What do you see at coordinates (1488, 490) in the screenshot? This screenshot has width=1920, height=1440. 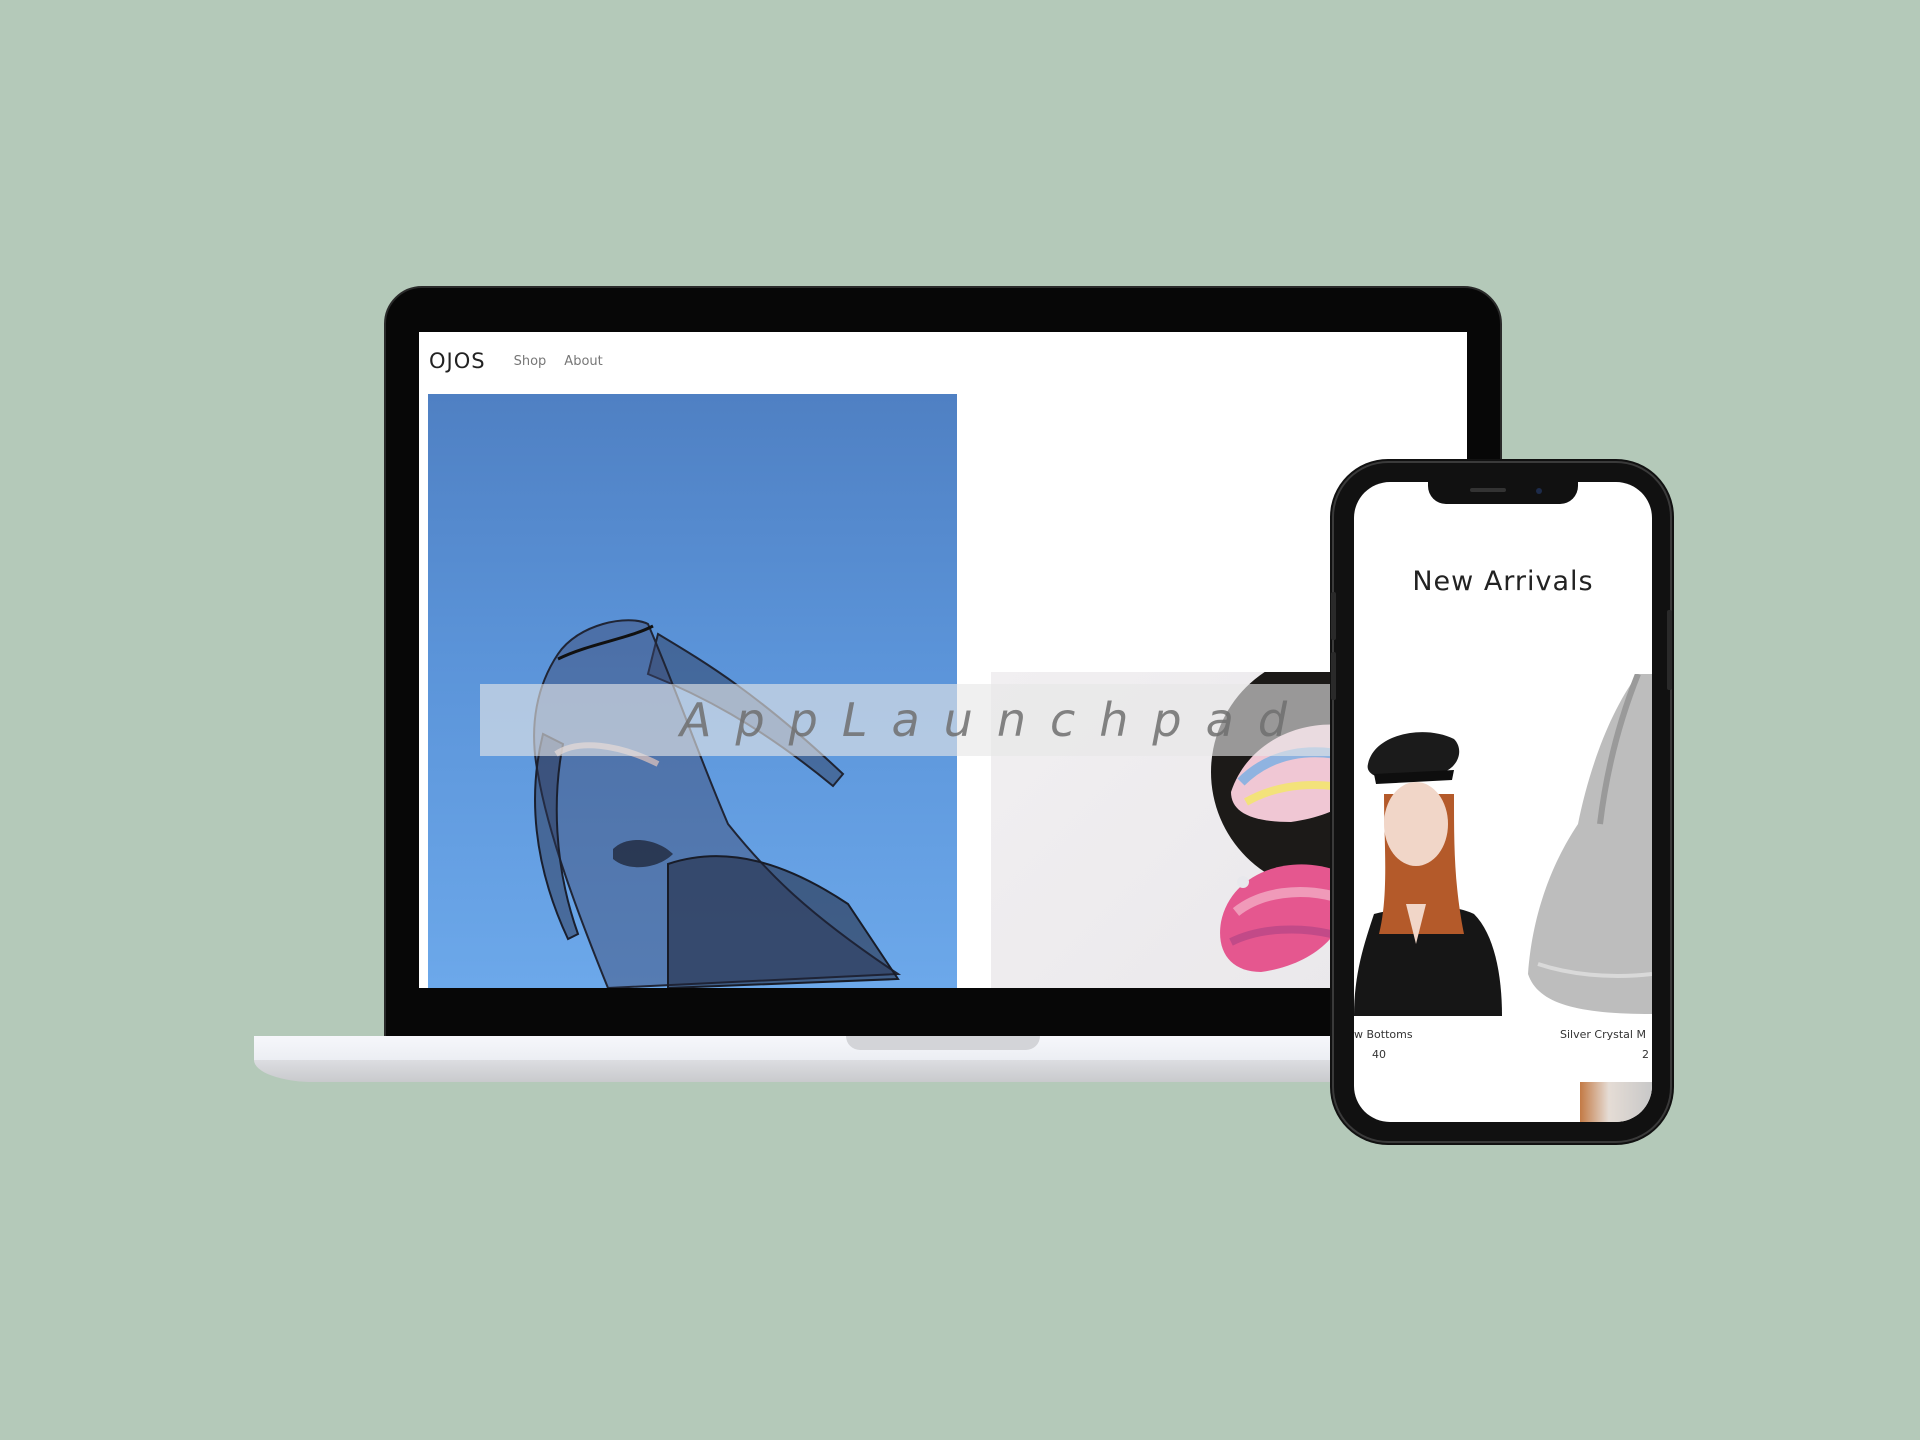 I see `phone-speaker` at bounding box center [1488, 490].